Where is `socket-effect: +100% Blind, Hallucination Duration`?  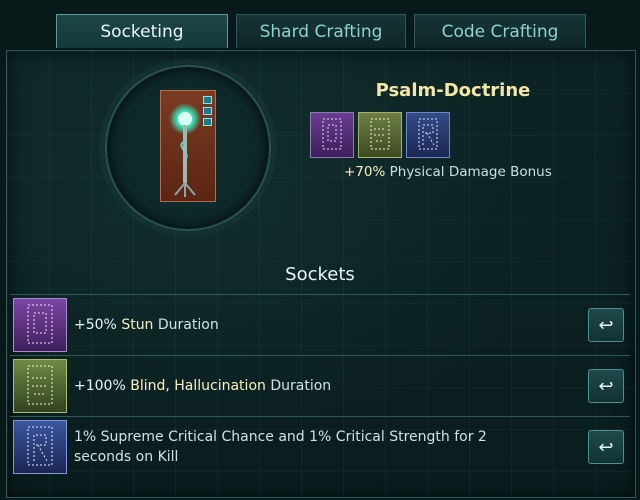
socket-effect: +100% Blind, Hallucination Duration is located at coordinates (309, 386).